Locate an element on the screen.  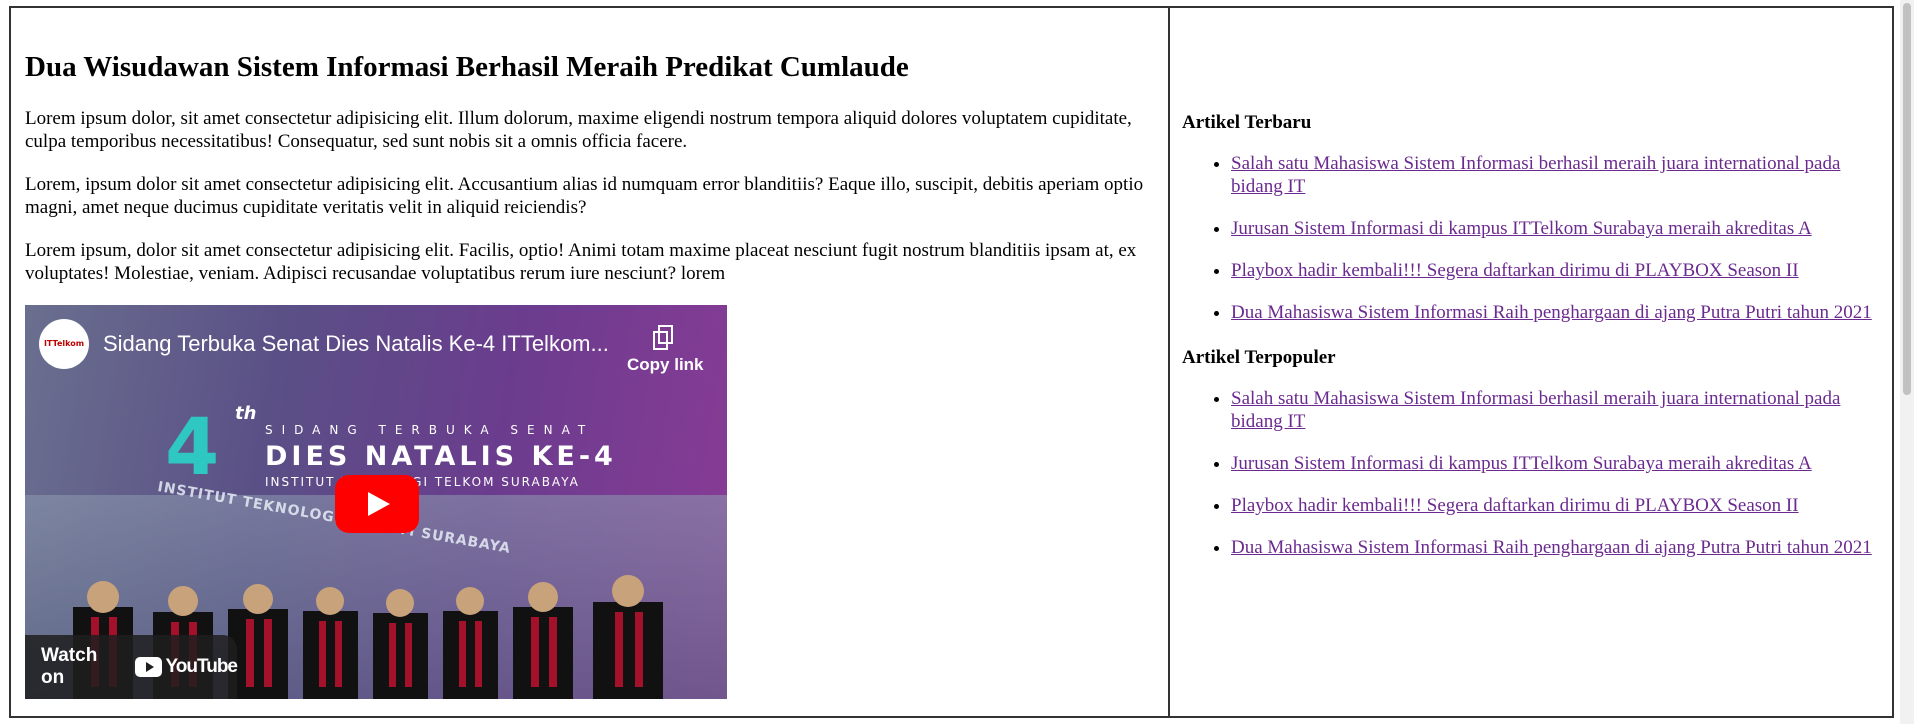
thumbnail-line-3: INSTITUT TEKNOLOGI TELKOM SURABAYA is located at coordinates (422, 481).